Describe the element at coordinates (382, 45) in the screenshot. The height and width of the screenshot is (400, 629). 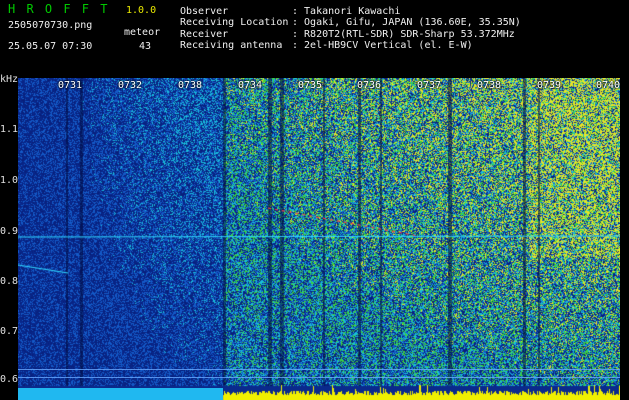
I see `info-value-antenna: : 2el-HB9CV Vertical (el. E-W)` at that location.